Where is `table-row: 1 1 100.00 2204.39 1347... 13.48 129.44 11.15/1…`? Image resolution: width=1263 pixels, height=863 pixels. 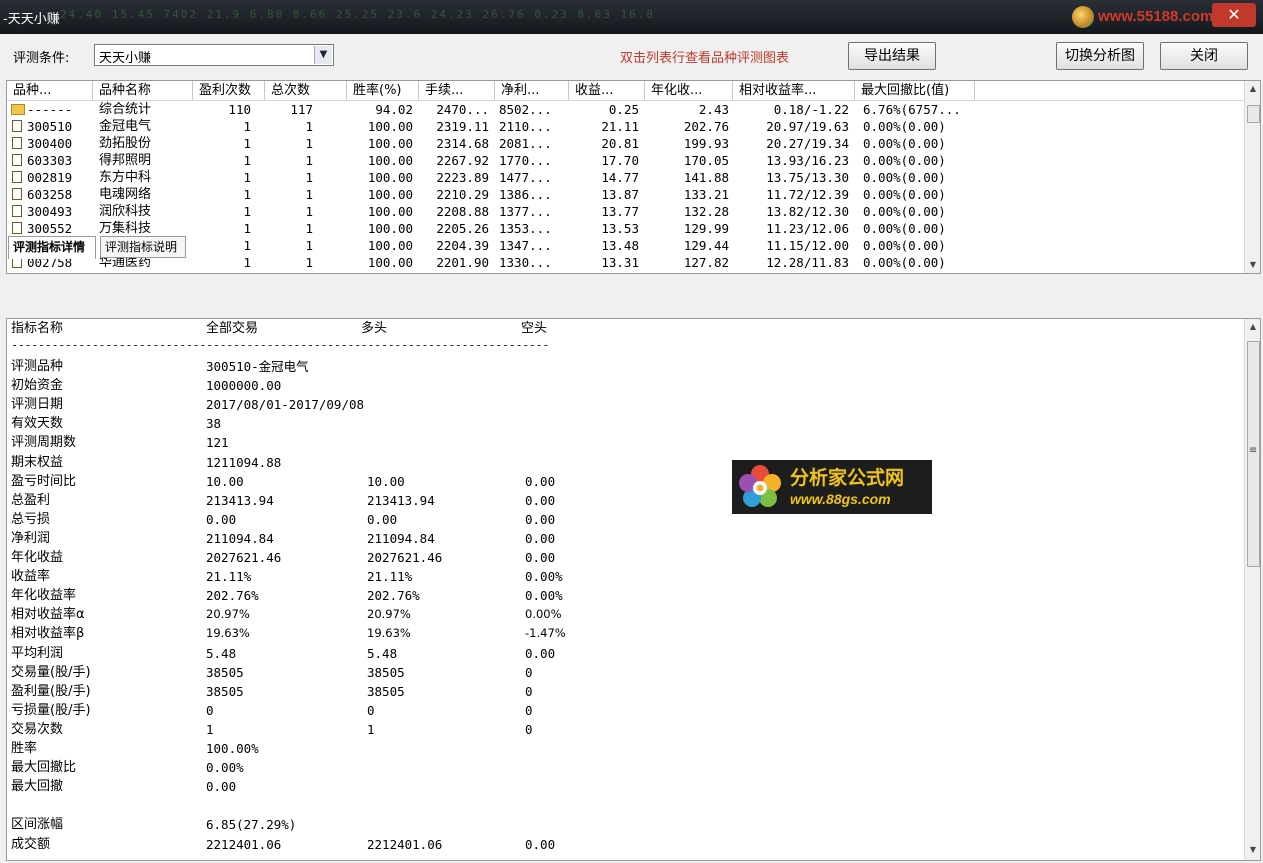 table-row: 1 1 100.00 2204.39 1347... 13.48 129.44 11.15/1… is located at coordinates (625, 245).